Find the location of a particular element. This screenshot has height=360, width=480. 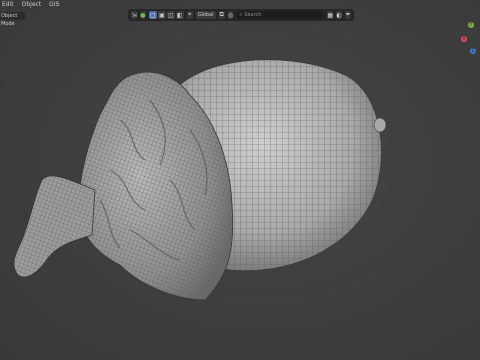

select-mode-group: ▢ ▣ ◫ ◧ is located at coordinates (166, 15).